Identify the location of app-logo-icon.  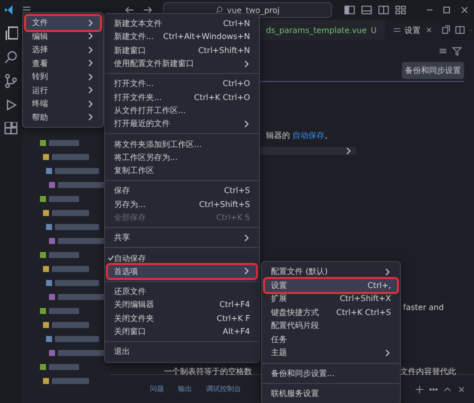
(10, 10).